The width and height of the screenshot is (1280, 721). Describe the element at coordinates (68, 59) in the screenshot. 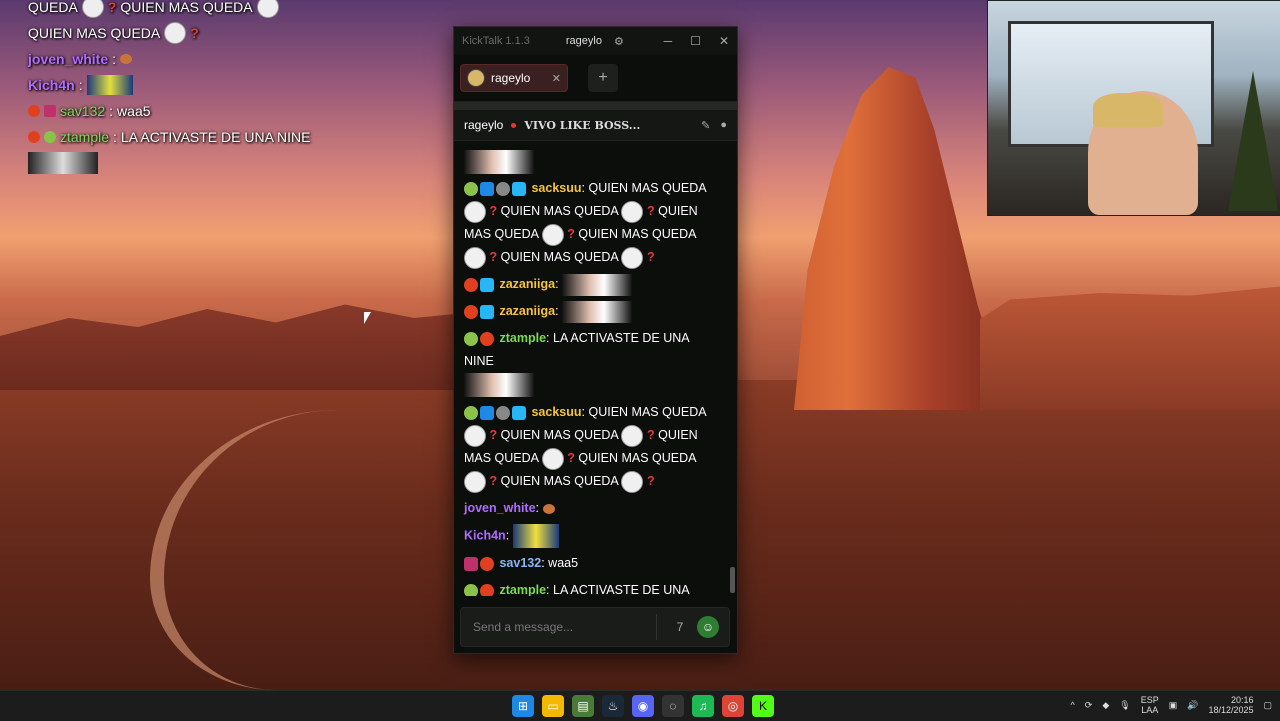

I see `overlay-username: joven_white` at that location.